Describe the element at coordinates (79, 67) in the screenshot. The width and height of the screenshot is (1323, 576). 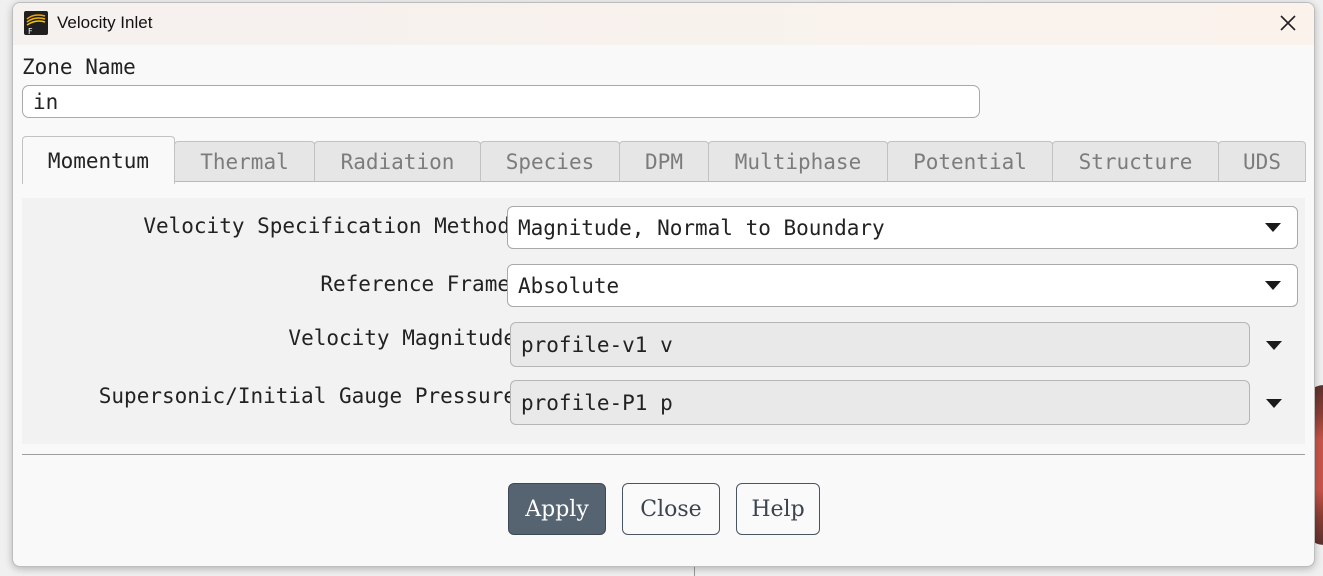
I see `zone-name-label: Zone Name` at that location.